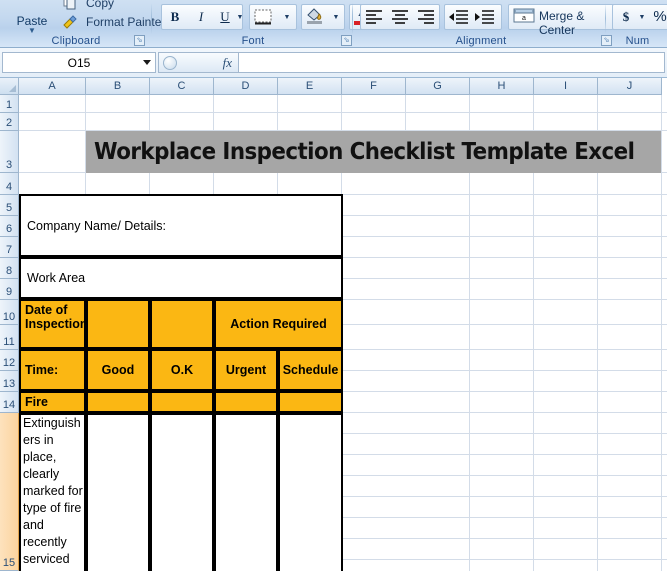 Image resolution: width=667 pixels, height=571 pixels. I want to click on good-cell: Good, so click(118, 370).